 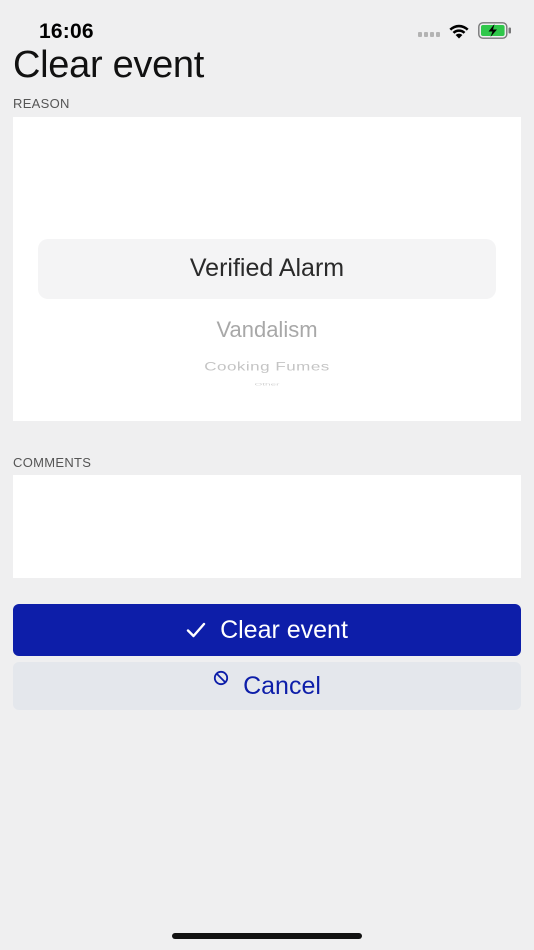 I want to click on checkmark-icon, so click(x=196, y=630).